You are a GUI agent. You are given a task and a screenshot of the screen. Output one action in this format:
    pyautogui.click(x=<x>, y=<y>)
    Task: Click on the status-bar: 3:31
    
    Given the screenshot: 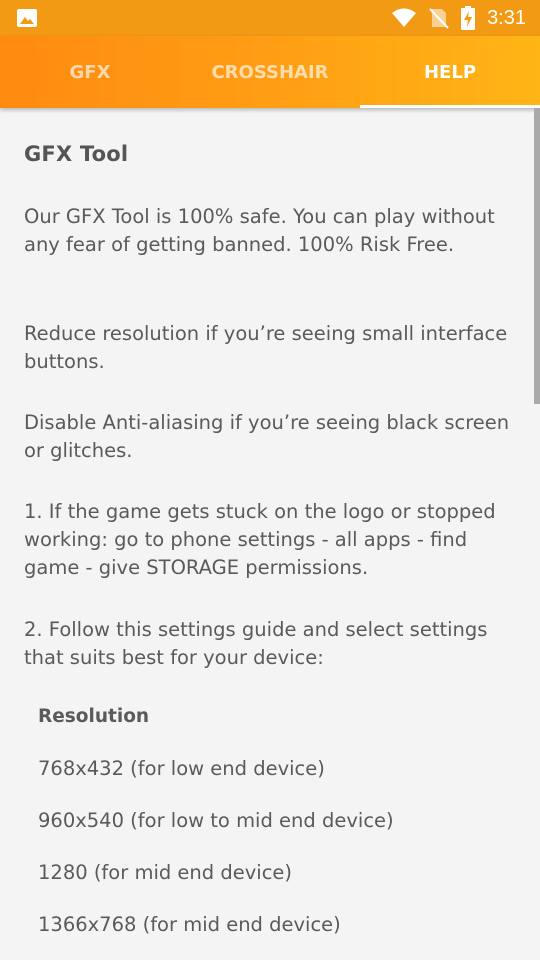 What is the action you would take?
    pyautogui.click(x=270, y=18)
    